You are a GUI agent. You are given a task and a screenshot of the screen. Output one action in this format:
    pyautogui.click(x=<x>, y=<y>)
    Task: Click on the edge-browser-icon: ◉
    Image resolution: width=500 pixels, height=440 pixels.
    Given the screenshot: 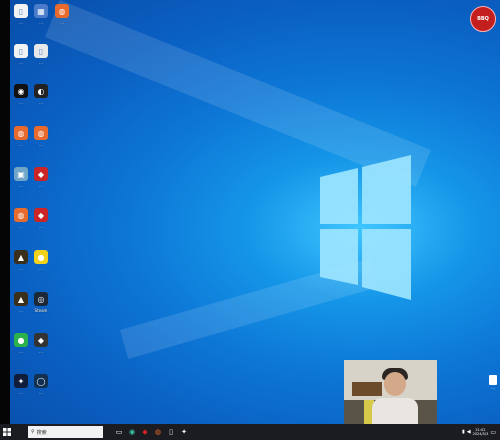 What is the action you would take?
    pyautogui.click(x=132, y=432)
    